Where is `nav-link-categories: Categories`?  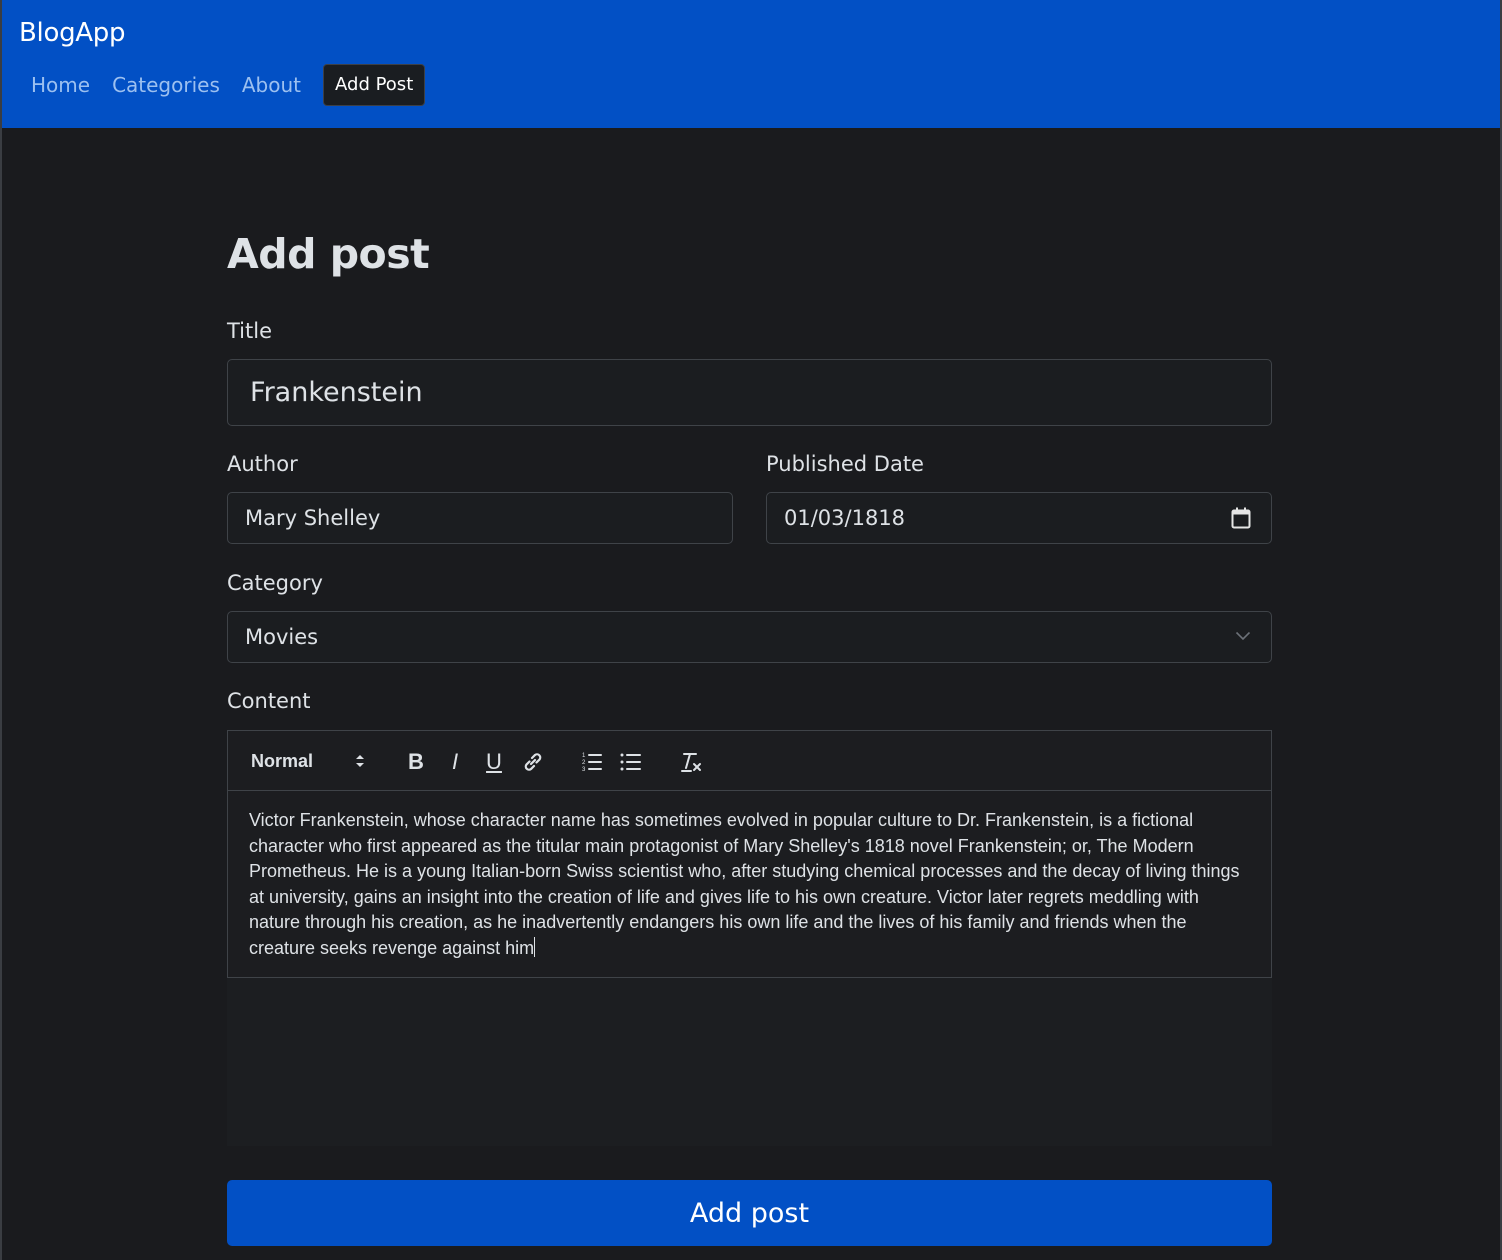 nav-link-categories: Categories is located at coordinates (166, 85).